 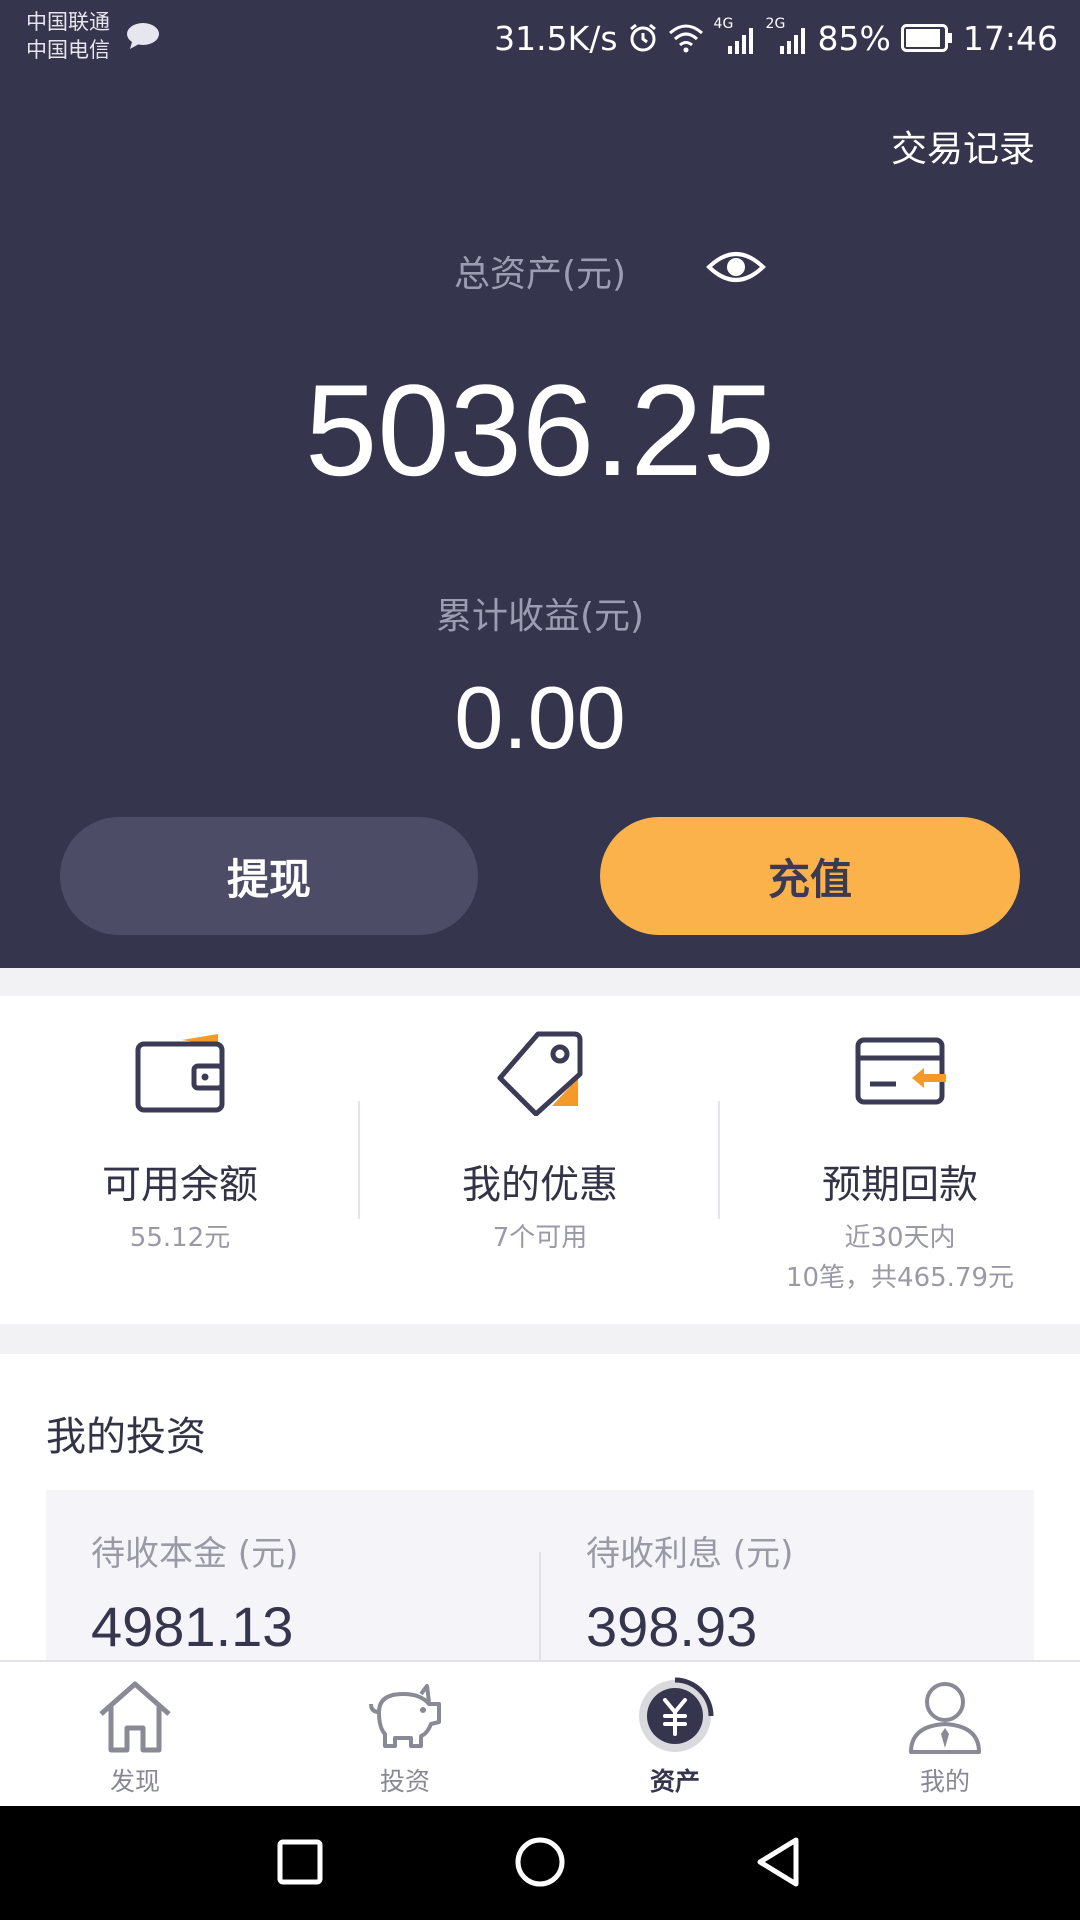 I want to click on pending-interest-value: 398.93, so click(x=672, y=1626).